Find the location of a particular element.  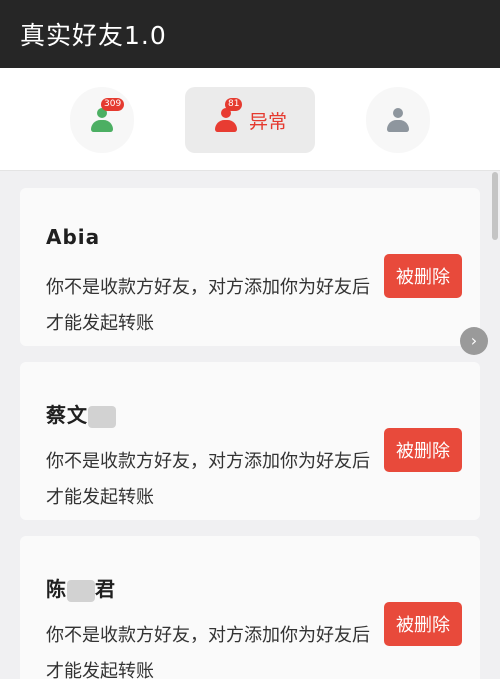

friend-name: 蔡文 is located at coordinates (81, 413).